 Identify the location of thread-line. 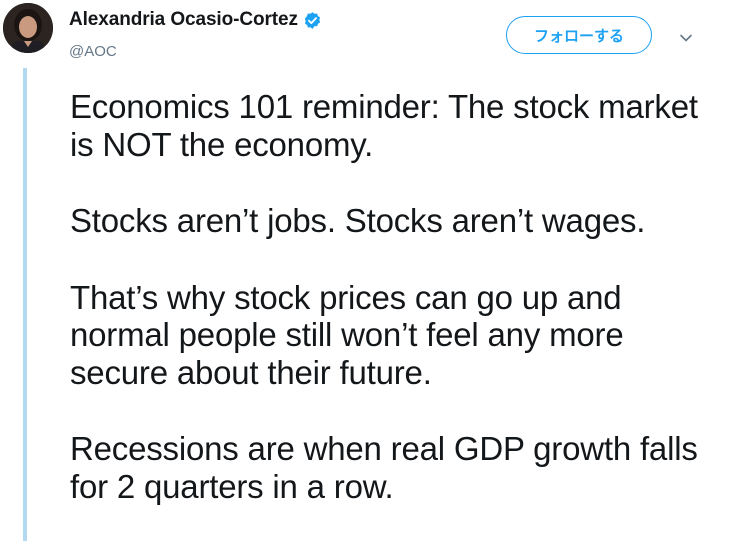
(25, 304).